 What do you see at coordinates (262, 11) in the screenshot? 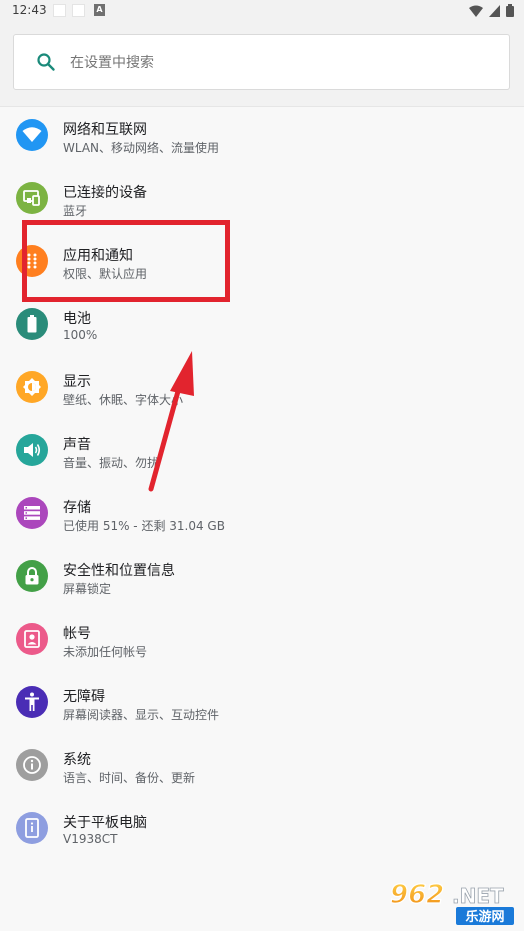
I see `status-bar: 12:43 A` at bounding box center [262, 11].